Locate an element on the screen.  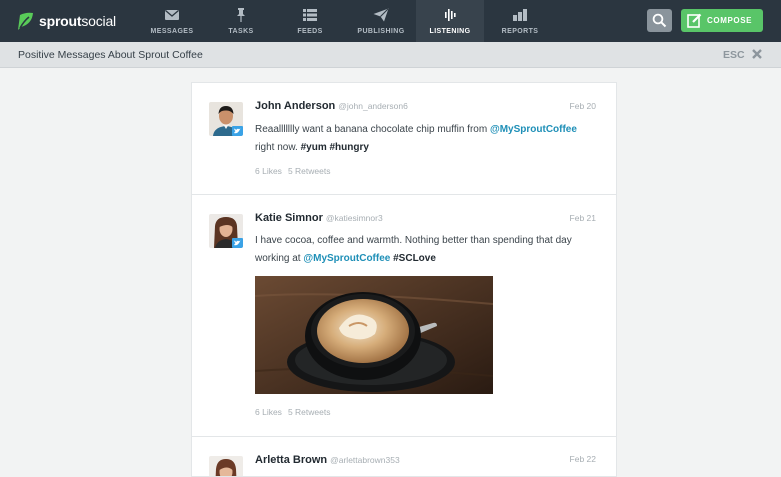
avatar-photo-icon is located at coordinates (226, 466).